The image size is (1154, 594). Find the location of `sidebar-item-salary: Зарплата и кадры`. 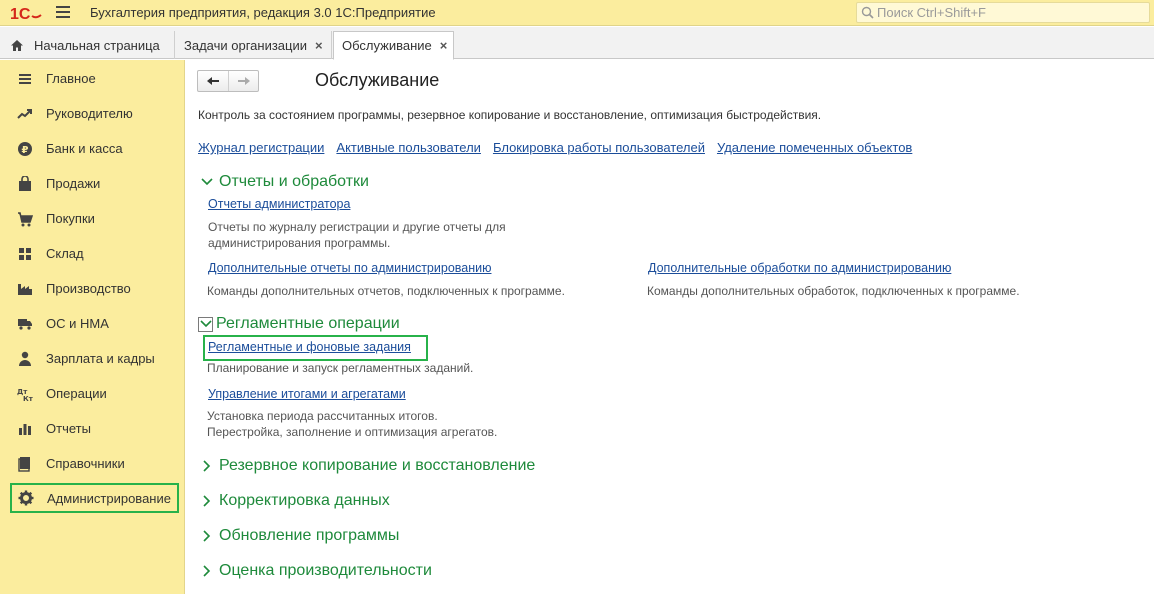

sidebar-item-salary: Зарплата и кадры is located at coordinates (92, 358).